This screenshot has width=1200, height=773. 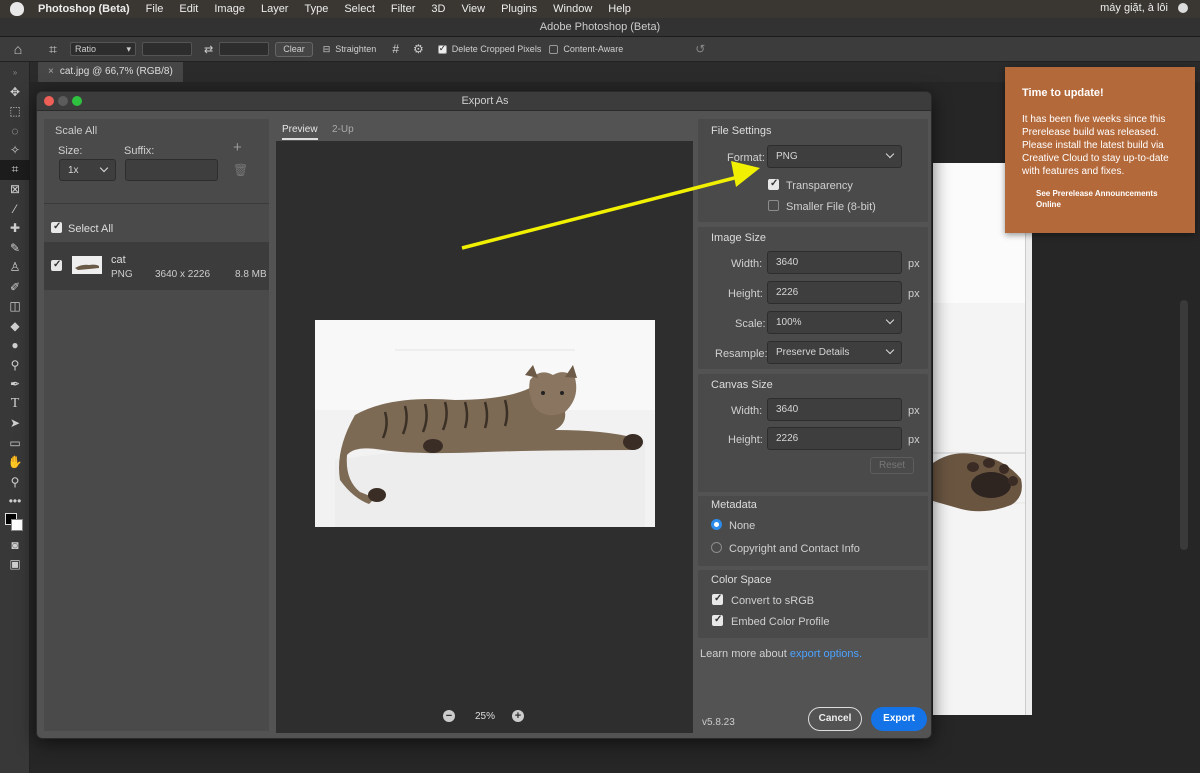 I want to click on annotation-arrow, so click(x=610, y=205).